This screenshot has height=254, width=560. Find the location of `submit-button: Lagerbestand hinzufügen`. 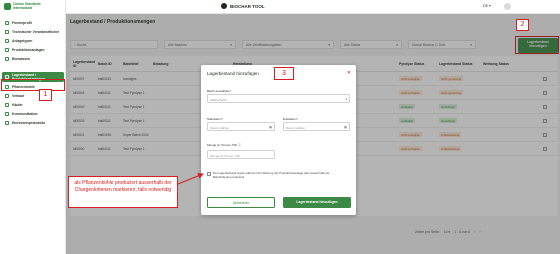

submit-button: Lagerbestand hinzufügen is located at coordinates (317, 202).